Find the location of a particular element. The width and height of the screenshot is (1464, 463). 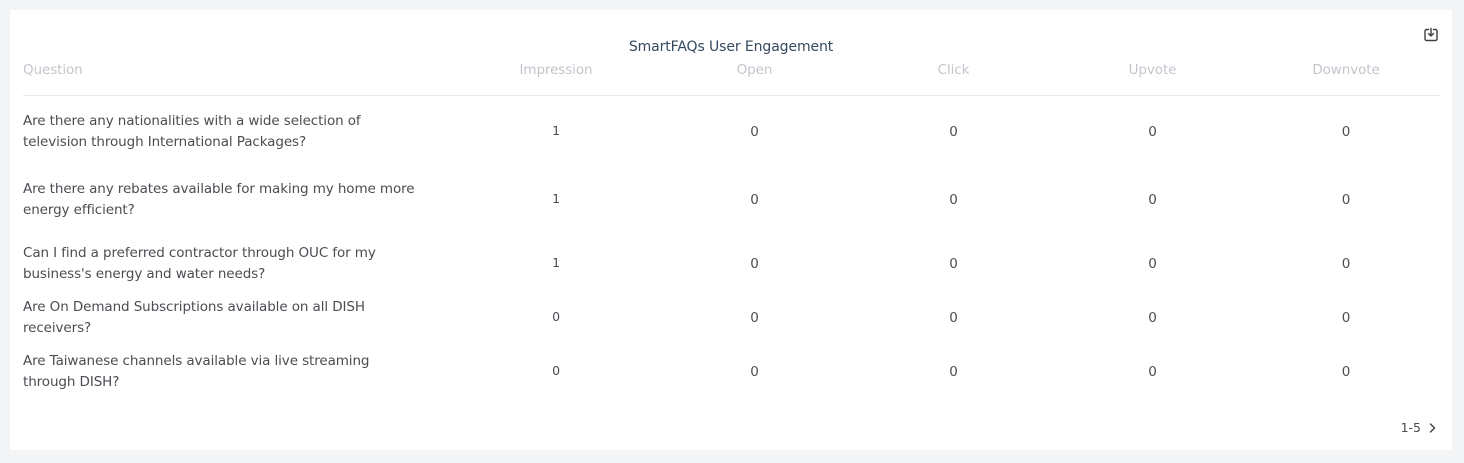

download-icon is located at coordinates (1431, 35).